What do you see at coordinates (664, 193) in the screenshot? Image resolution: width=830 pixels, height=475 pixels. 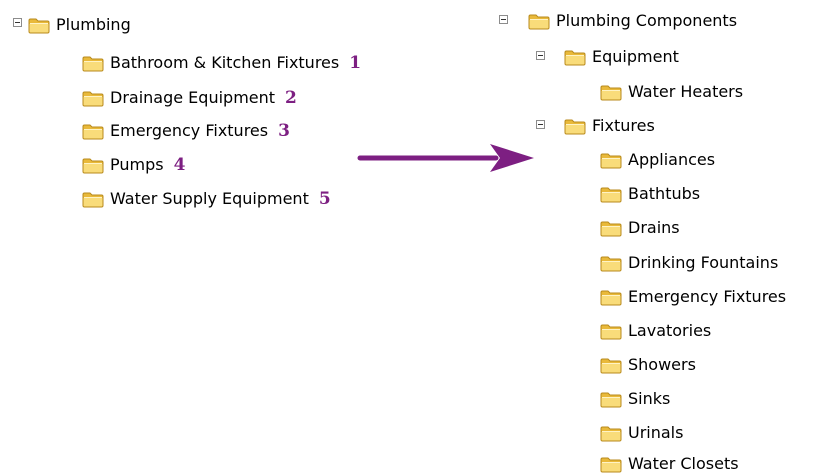 I see `tree-node-label: Bathtubs` at bounding box center [664, 193].